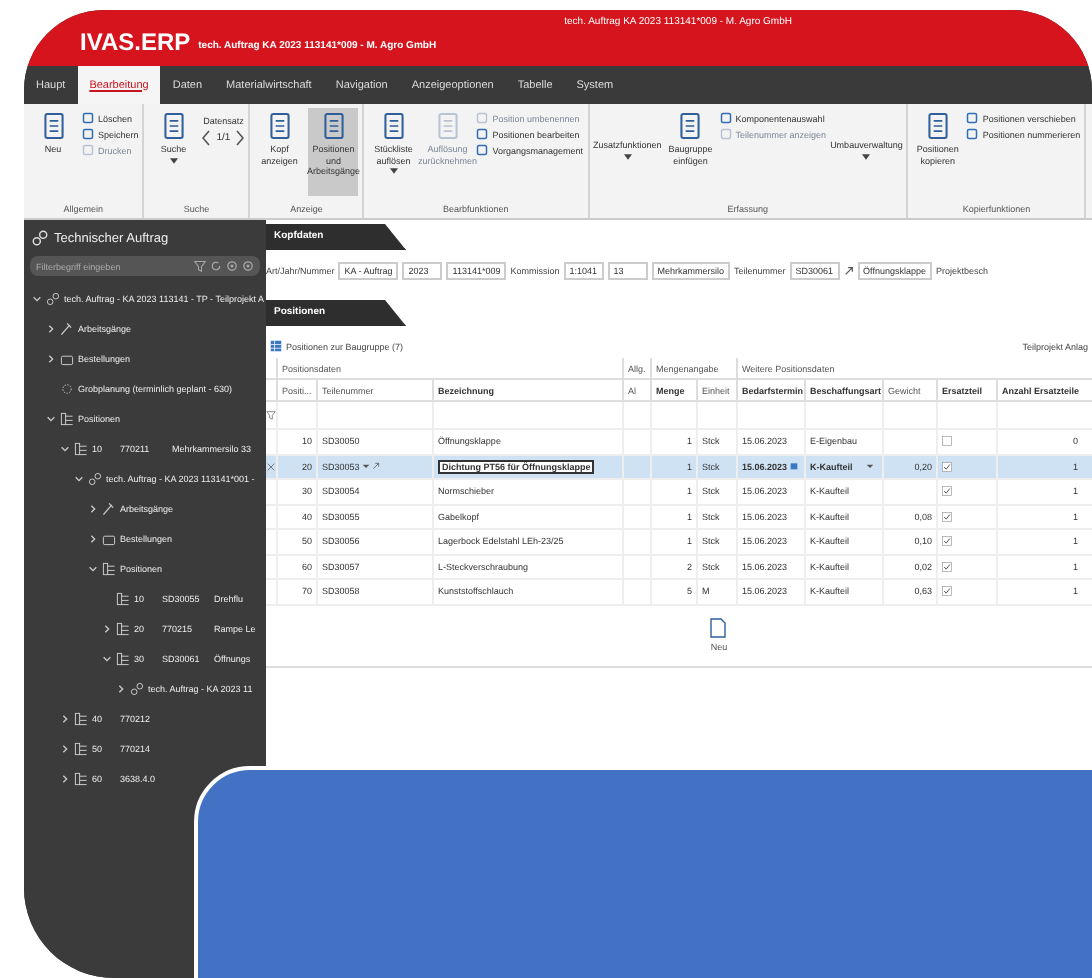 This screenshot has width=1092, height=978. I want to click on next-icon, so click(240, 138).